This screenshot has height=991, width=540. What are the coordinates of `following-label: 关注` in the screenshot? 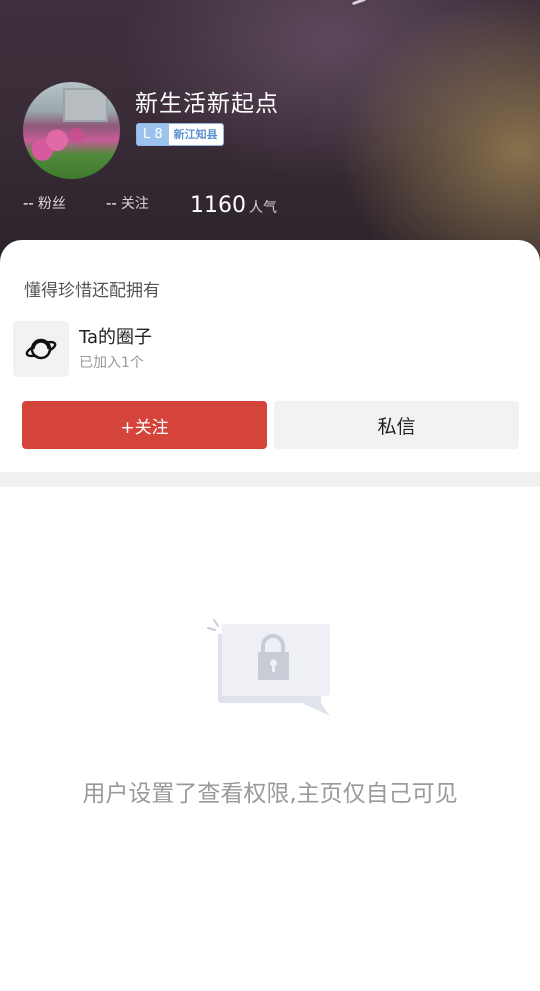 It's located at (134, 204).